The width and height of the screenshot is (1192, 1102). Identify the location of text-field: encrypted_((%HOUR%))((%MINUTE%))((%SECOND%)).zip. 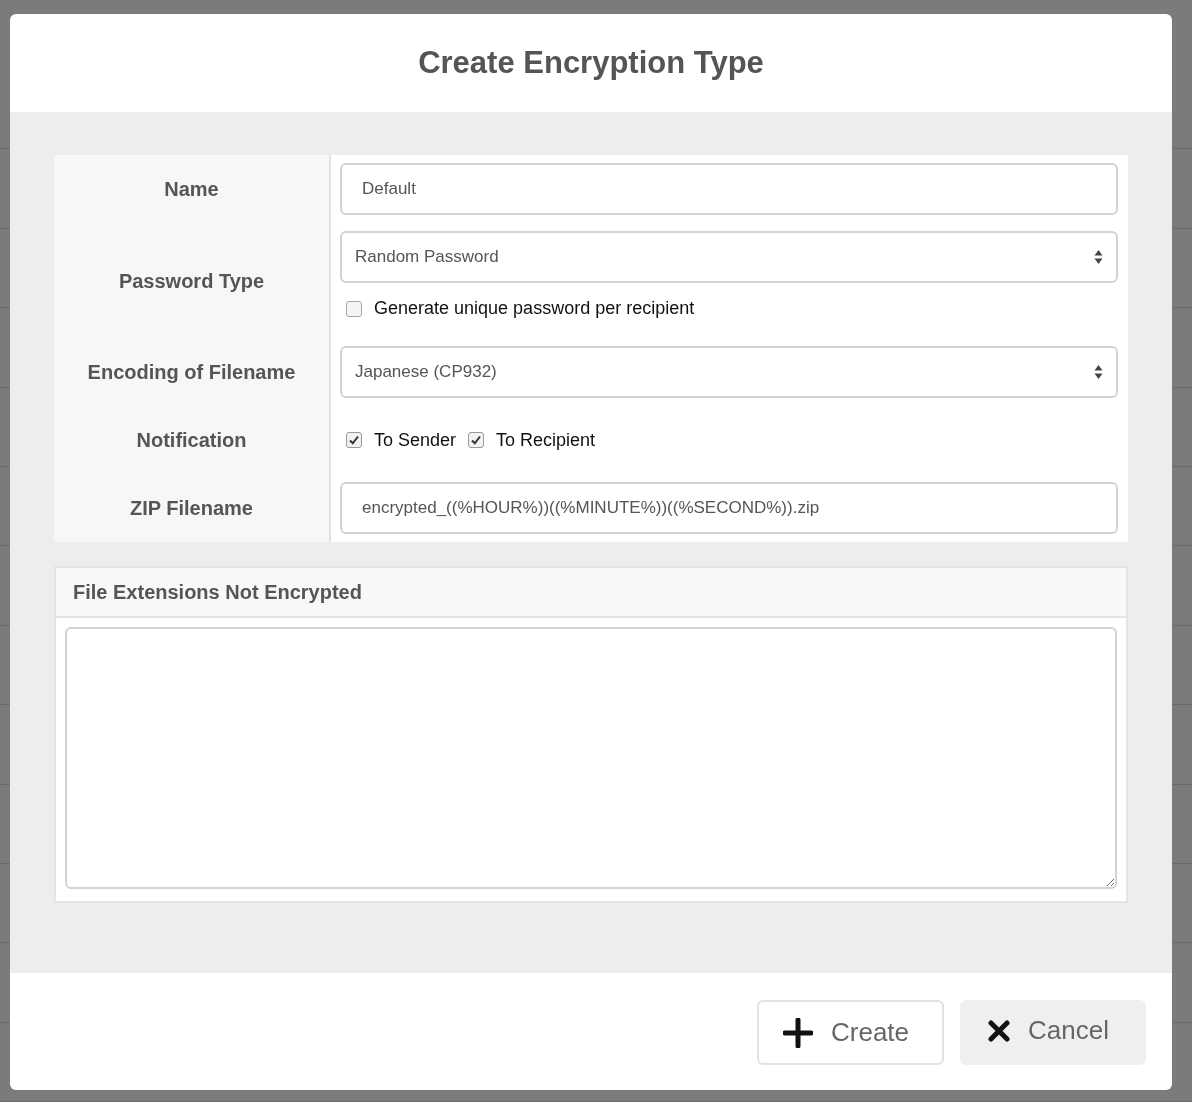
(729, 508).